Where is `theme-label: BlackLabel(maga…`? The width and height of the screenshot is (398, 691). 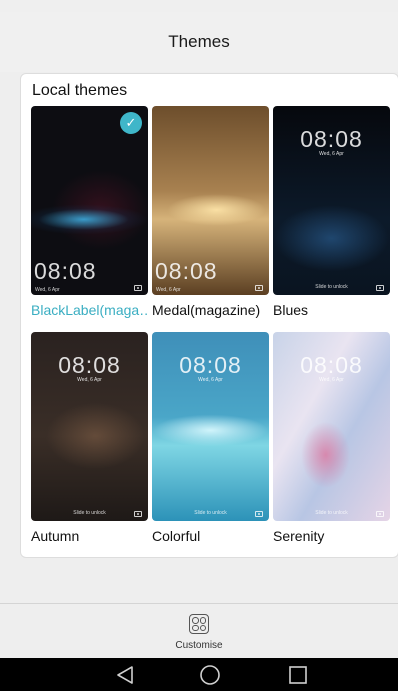 theme-label: BlackLabel(maga… is located at coordinates (89, 310).